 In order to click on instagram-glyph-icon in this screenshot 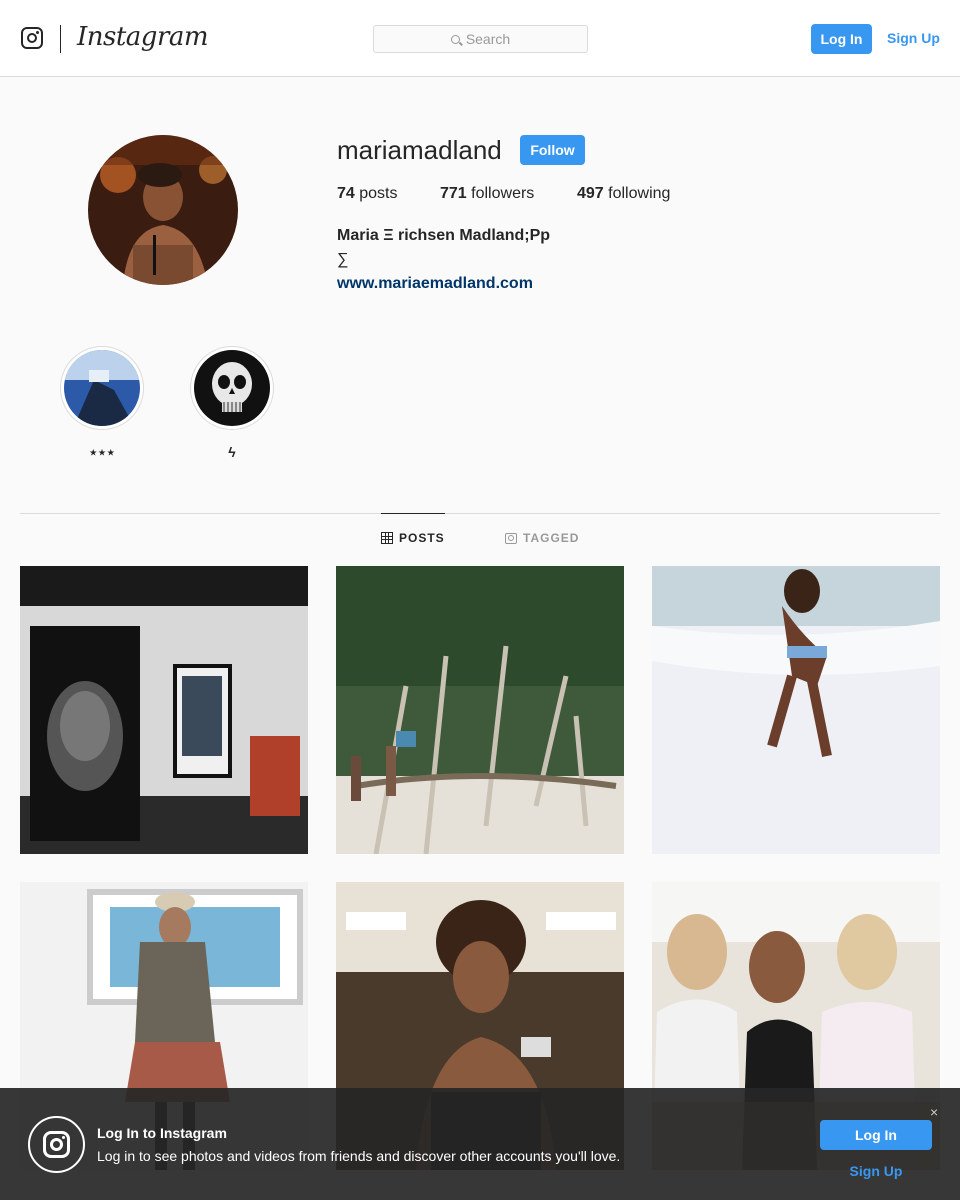, I will do `click(32, 38)`.